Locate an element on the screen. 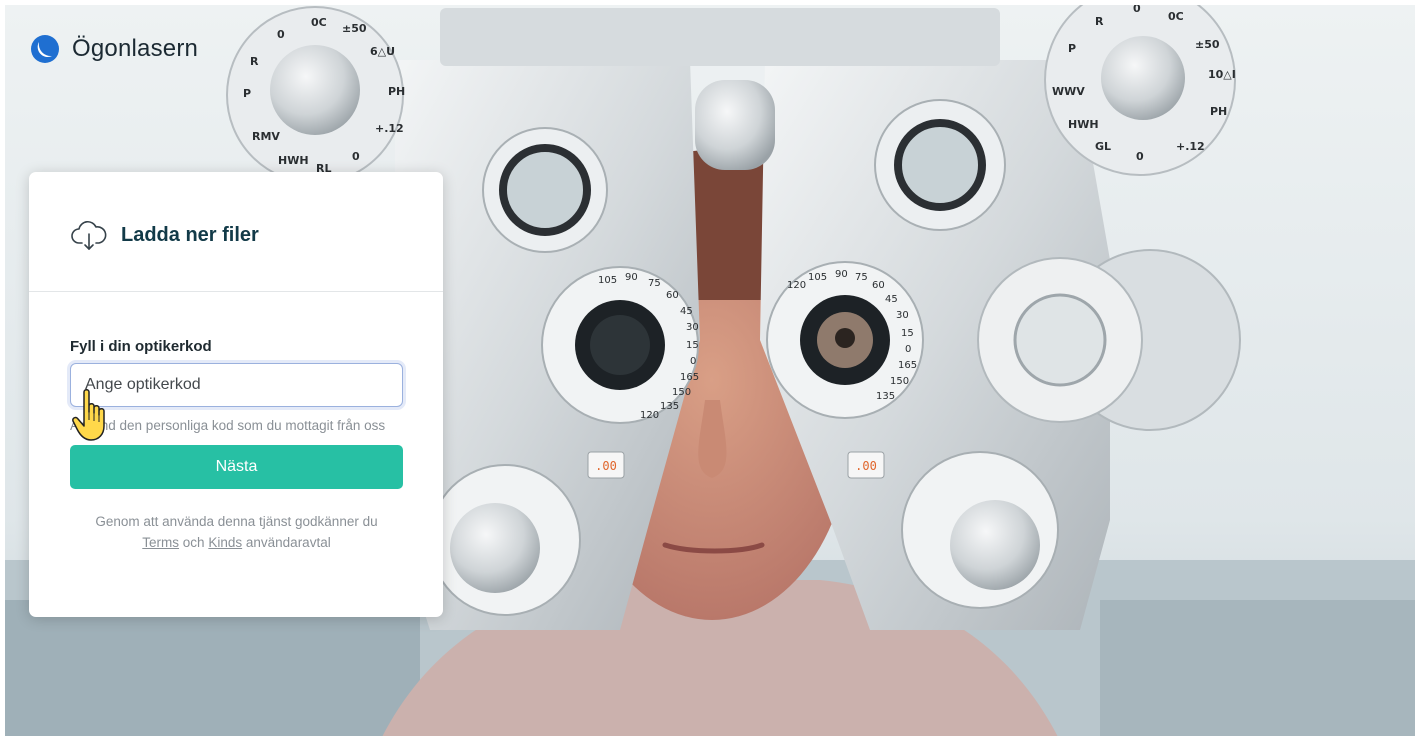 The width and height of the screenshot is (1420, 741). next-button: Nästa is located at coordinates (236, 467).